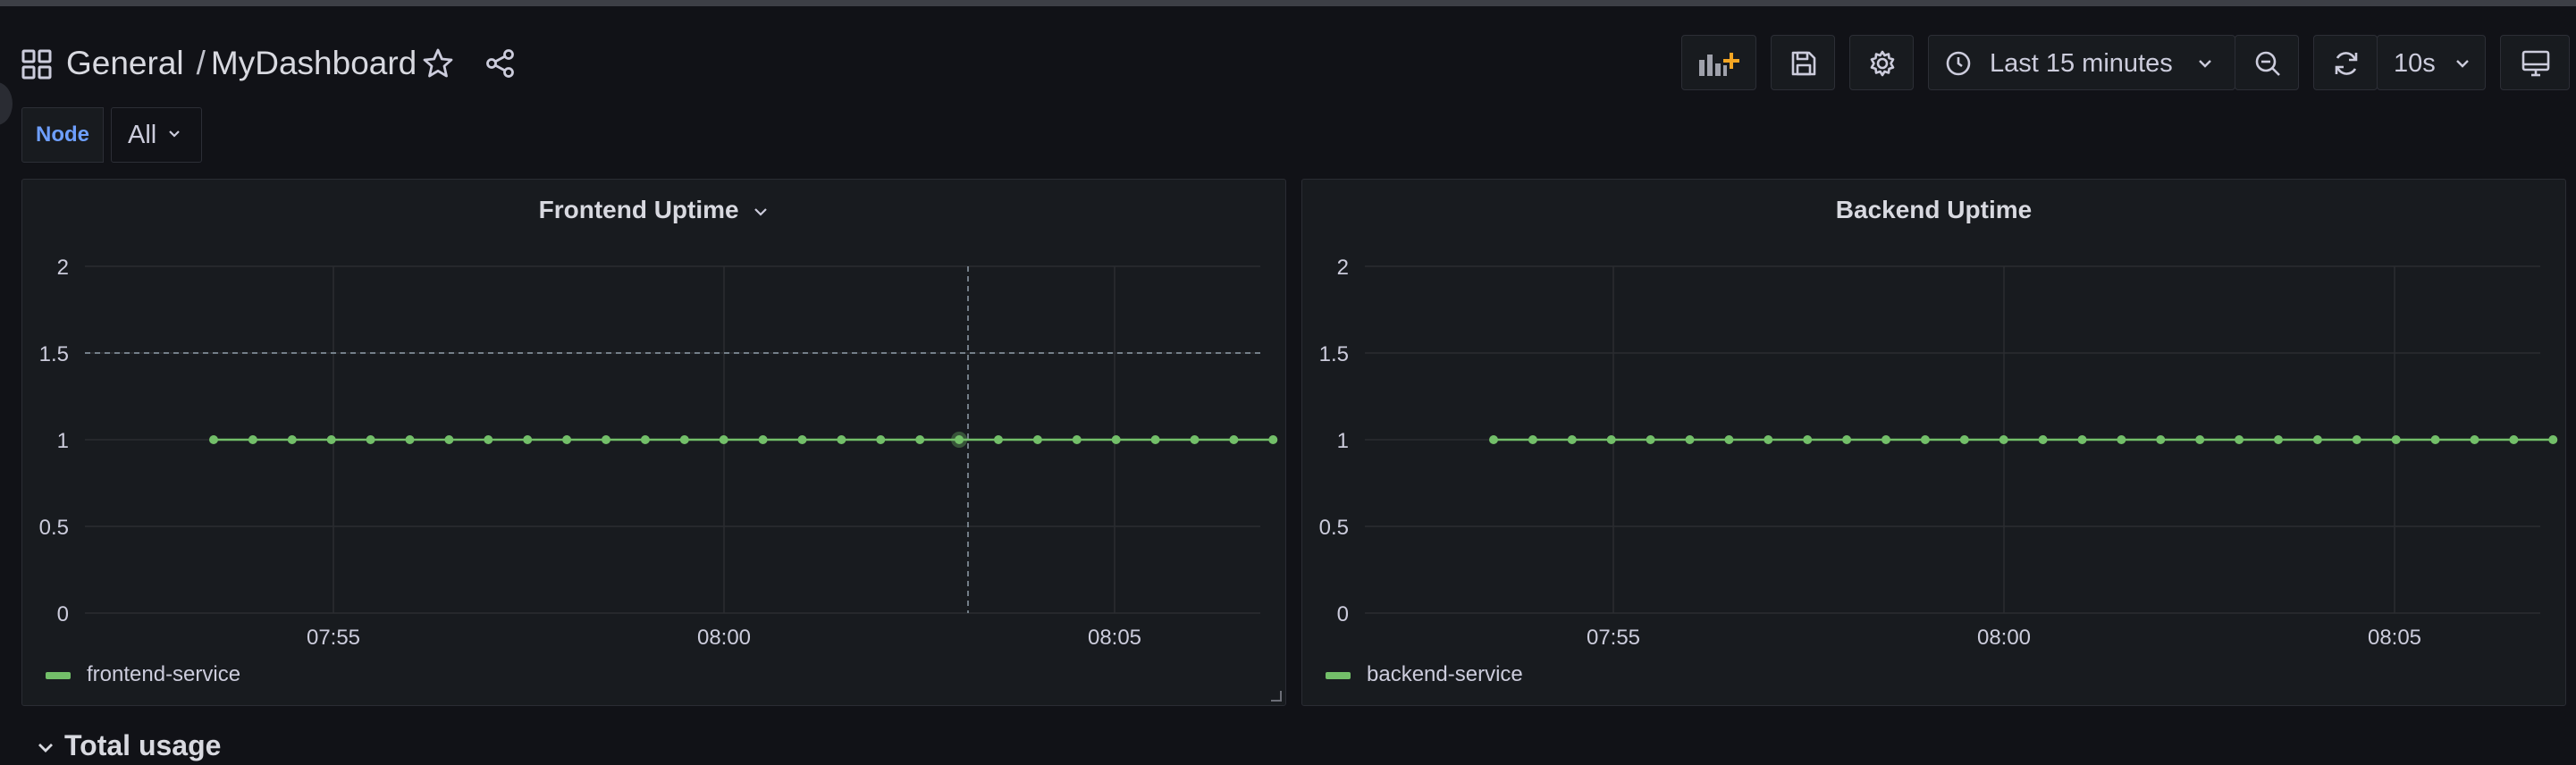  I want to click on share-icon, so click(501, 63).